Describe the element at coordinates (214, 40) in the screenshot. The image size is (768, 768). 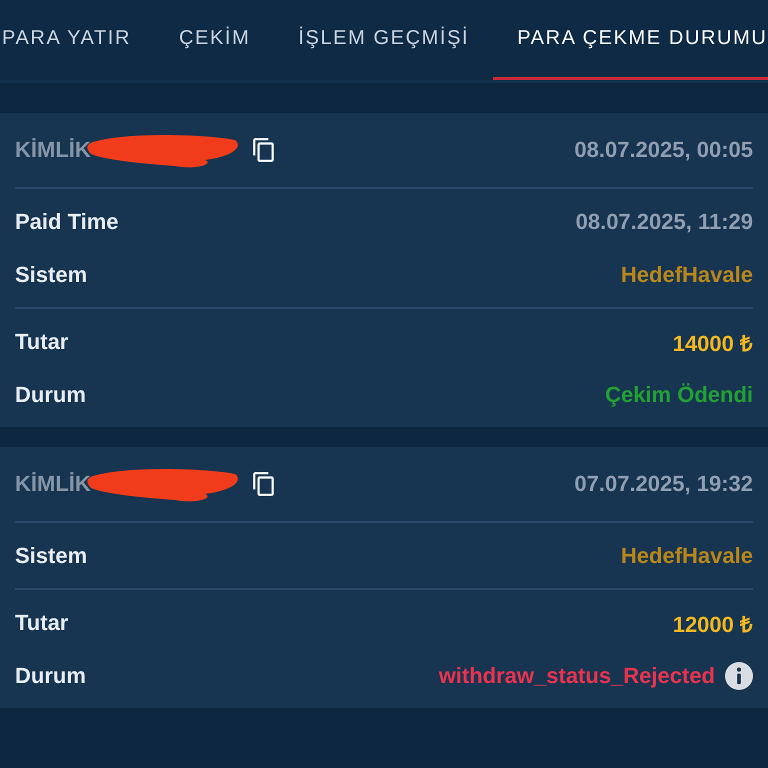
I see `tab: ÇEKİM` at that location.